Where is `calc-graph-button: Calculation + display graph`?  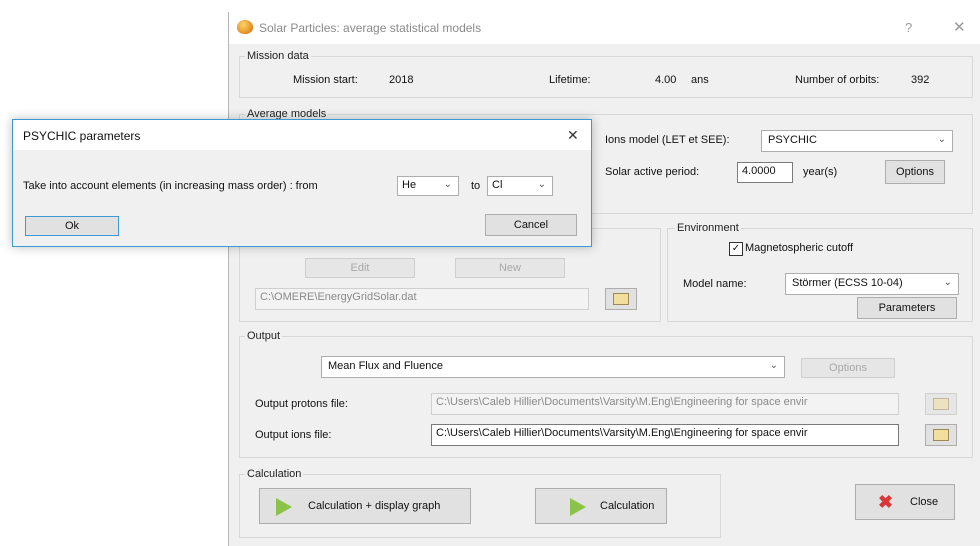 calc-graph-button: Calculation + display graph is located at coordinates (365, 506).